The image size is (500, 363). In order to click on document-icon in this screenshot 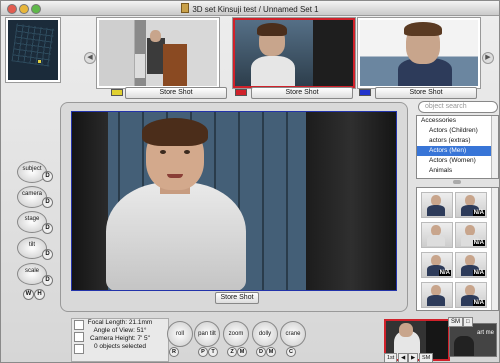, I will do `click(185, 8)`.